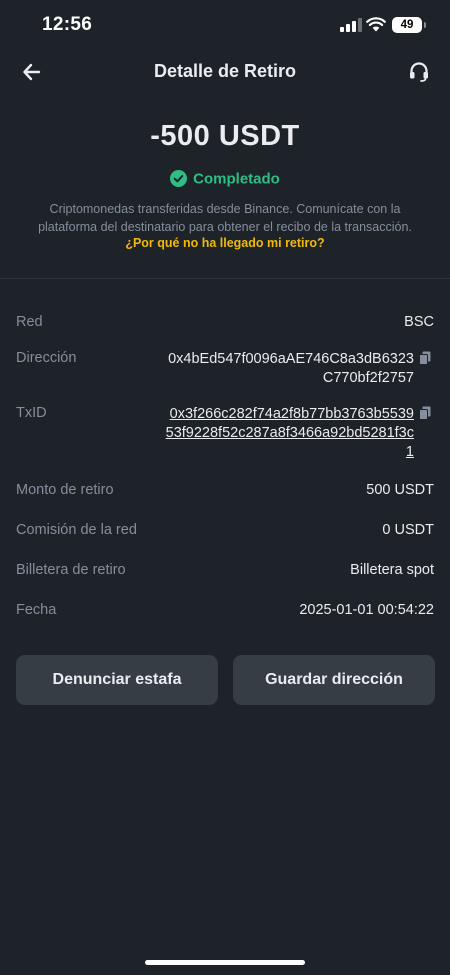  Describe the element at coordinates (236, 179) in the screenshot. I see `status-text: Completado` at that location.